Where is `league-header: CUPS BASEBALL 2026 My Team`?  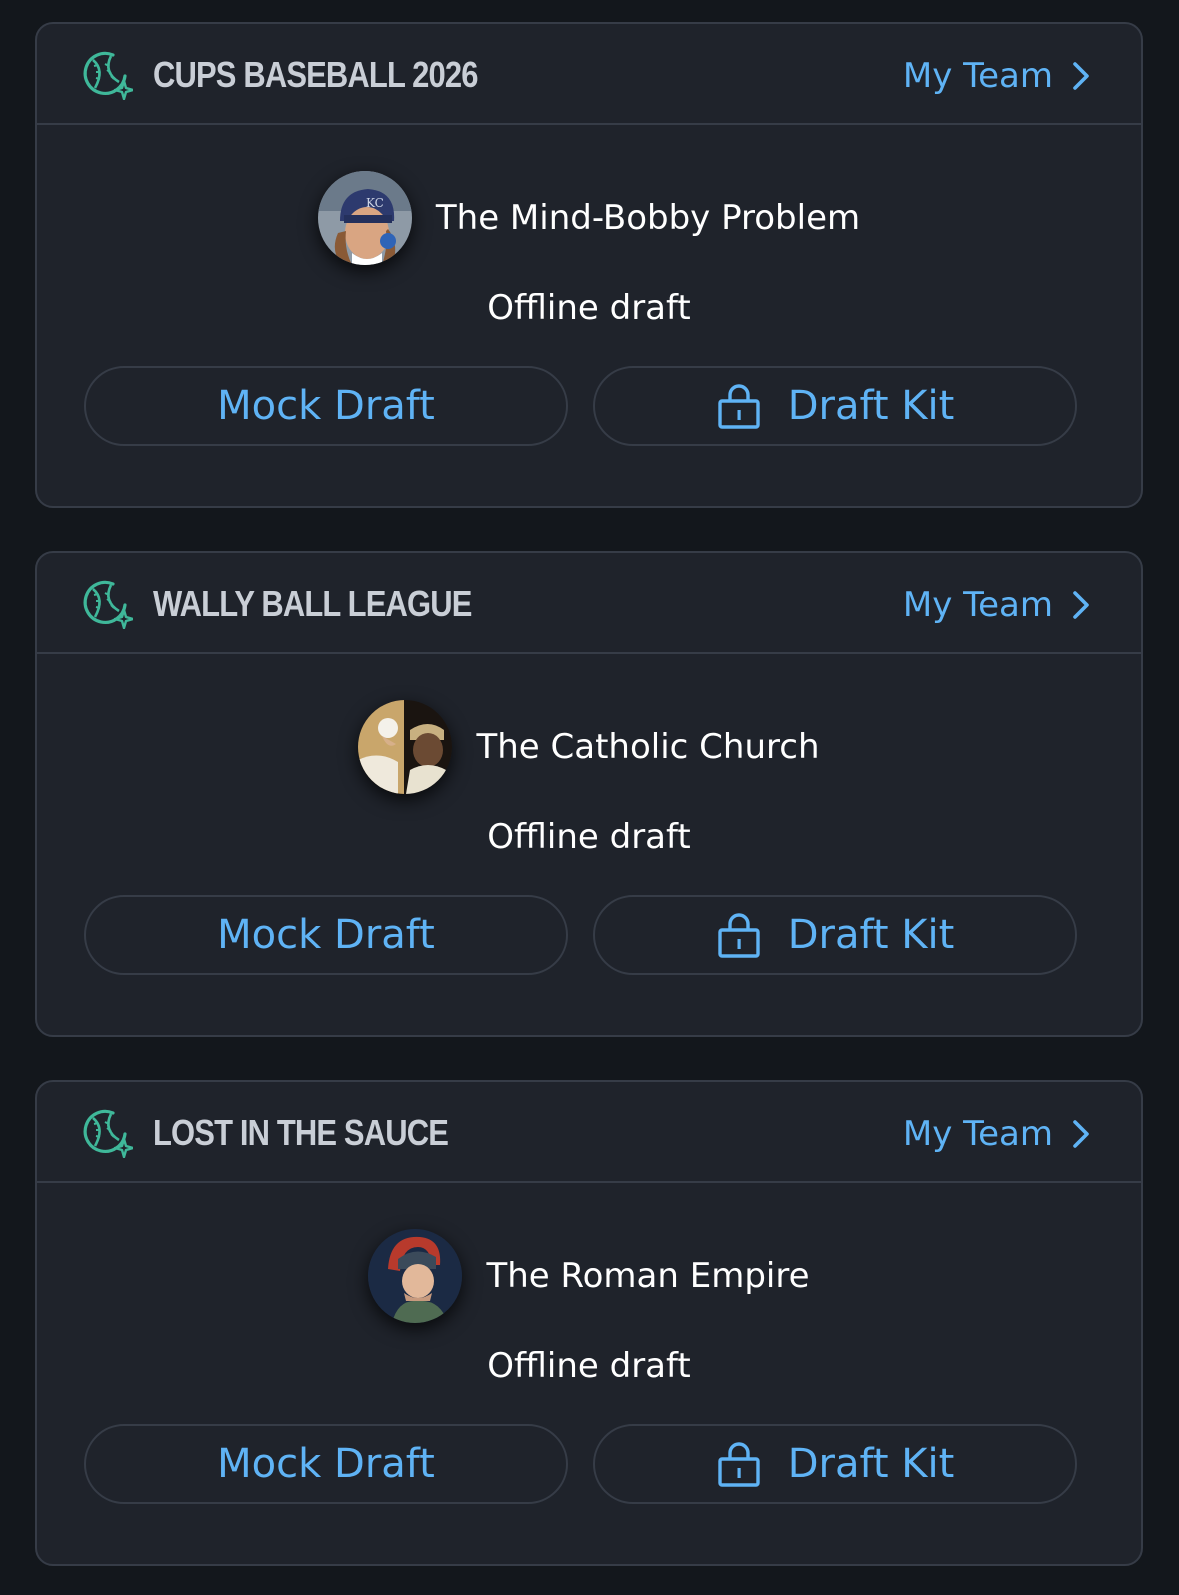
league-header: CUPS BASEBALL 2026 My Team is located at coordinates (589, 74).